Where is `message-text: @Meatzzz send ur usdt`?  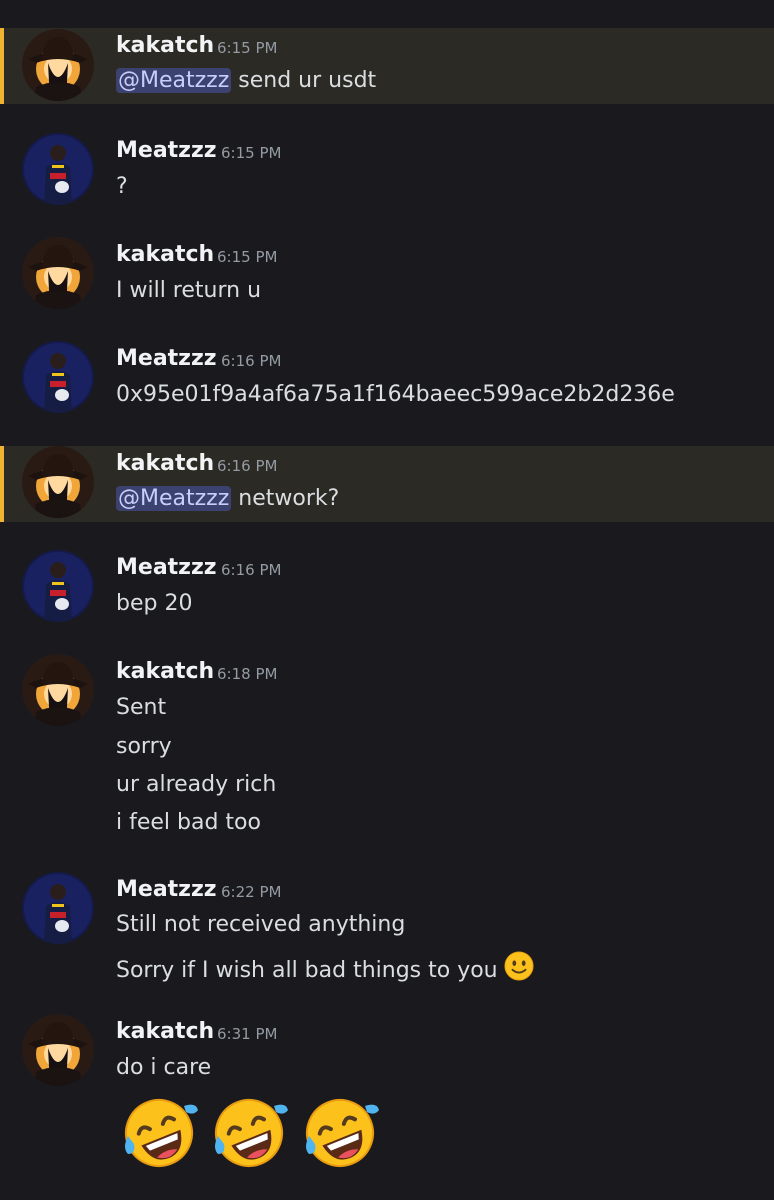 message-text: @Meatzzz send ur usdt is located at coordinates (246, 81).